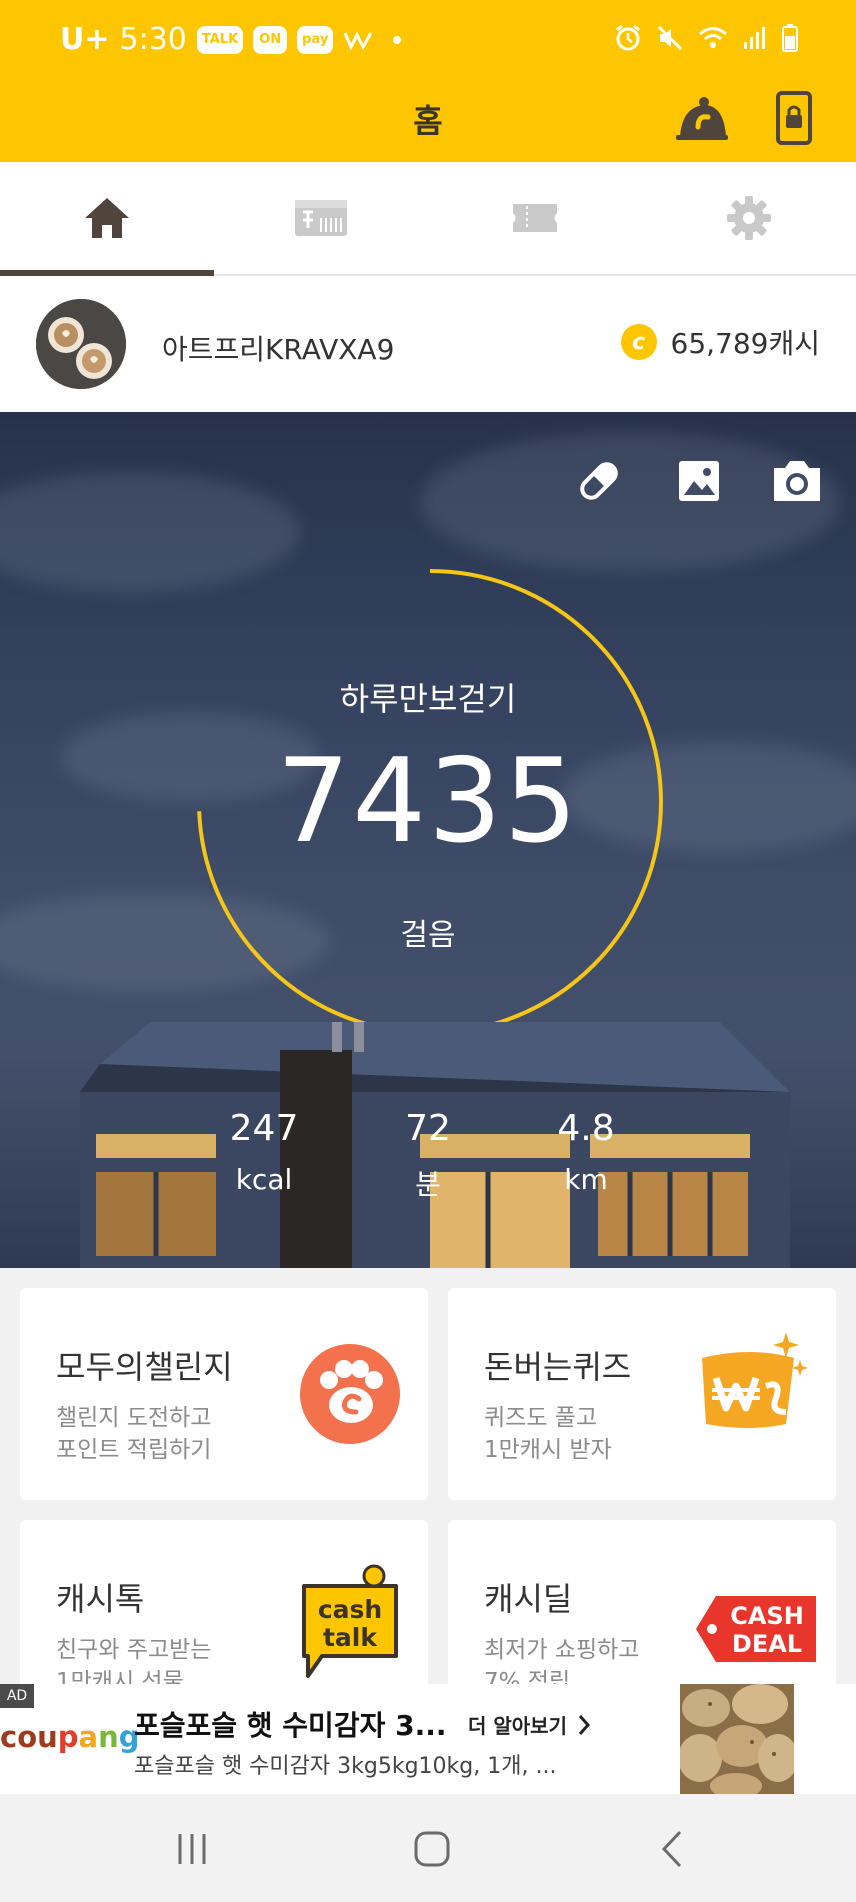 The width and height of the screenshot is (856, 1902). I want to click on recent-apps-icon, so click(192, 1849).